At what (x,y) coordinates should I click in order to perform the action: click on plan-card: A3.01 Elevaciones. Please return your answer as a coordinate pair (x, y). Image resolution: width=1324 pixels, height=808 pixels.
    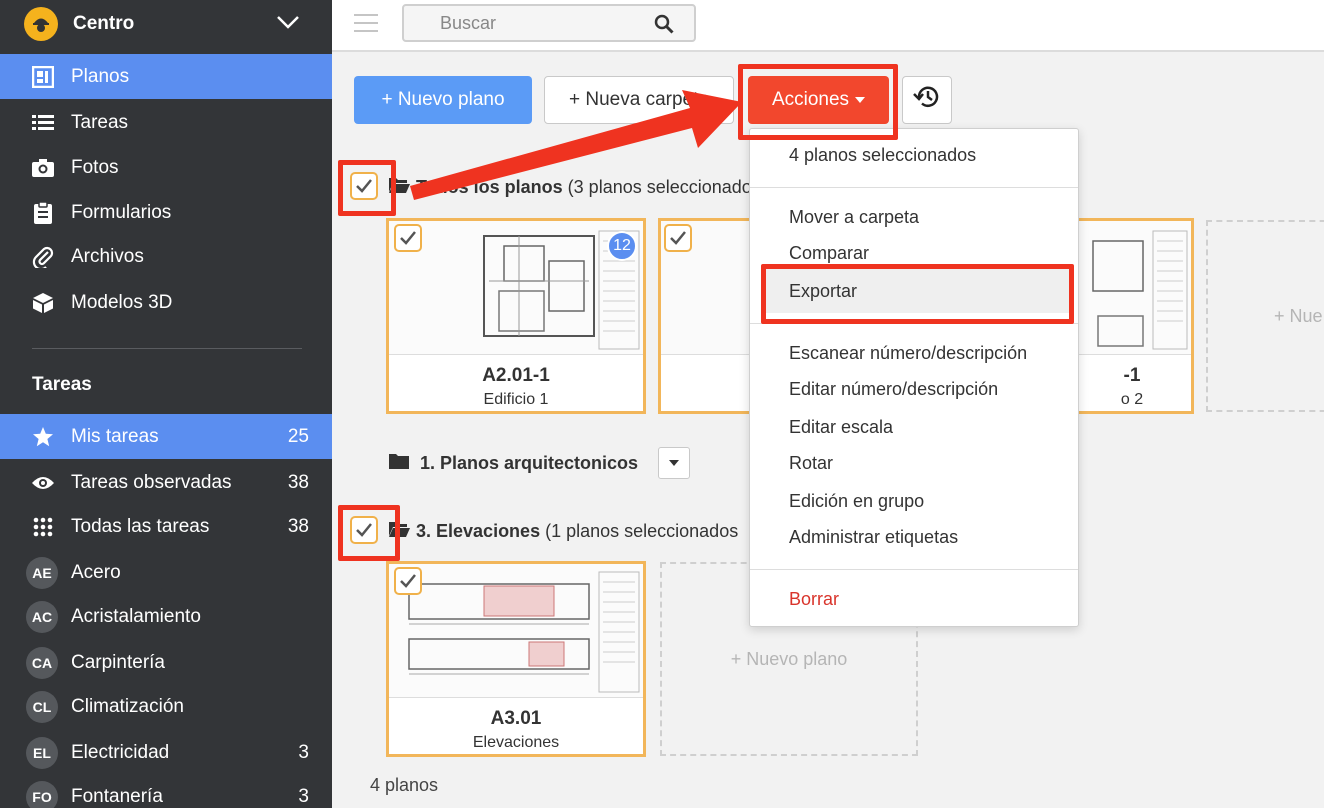
    Looking at the image, I should click on (516, 659).